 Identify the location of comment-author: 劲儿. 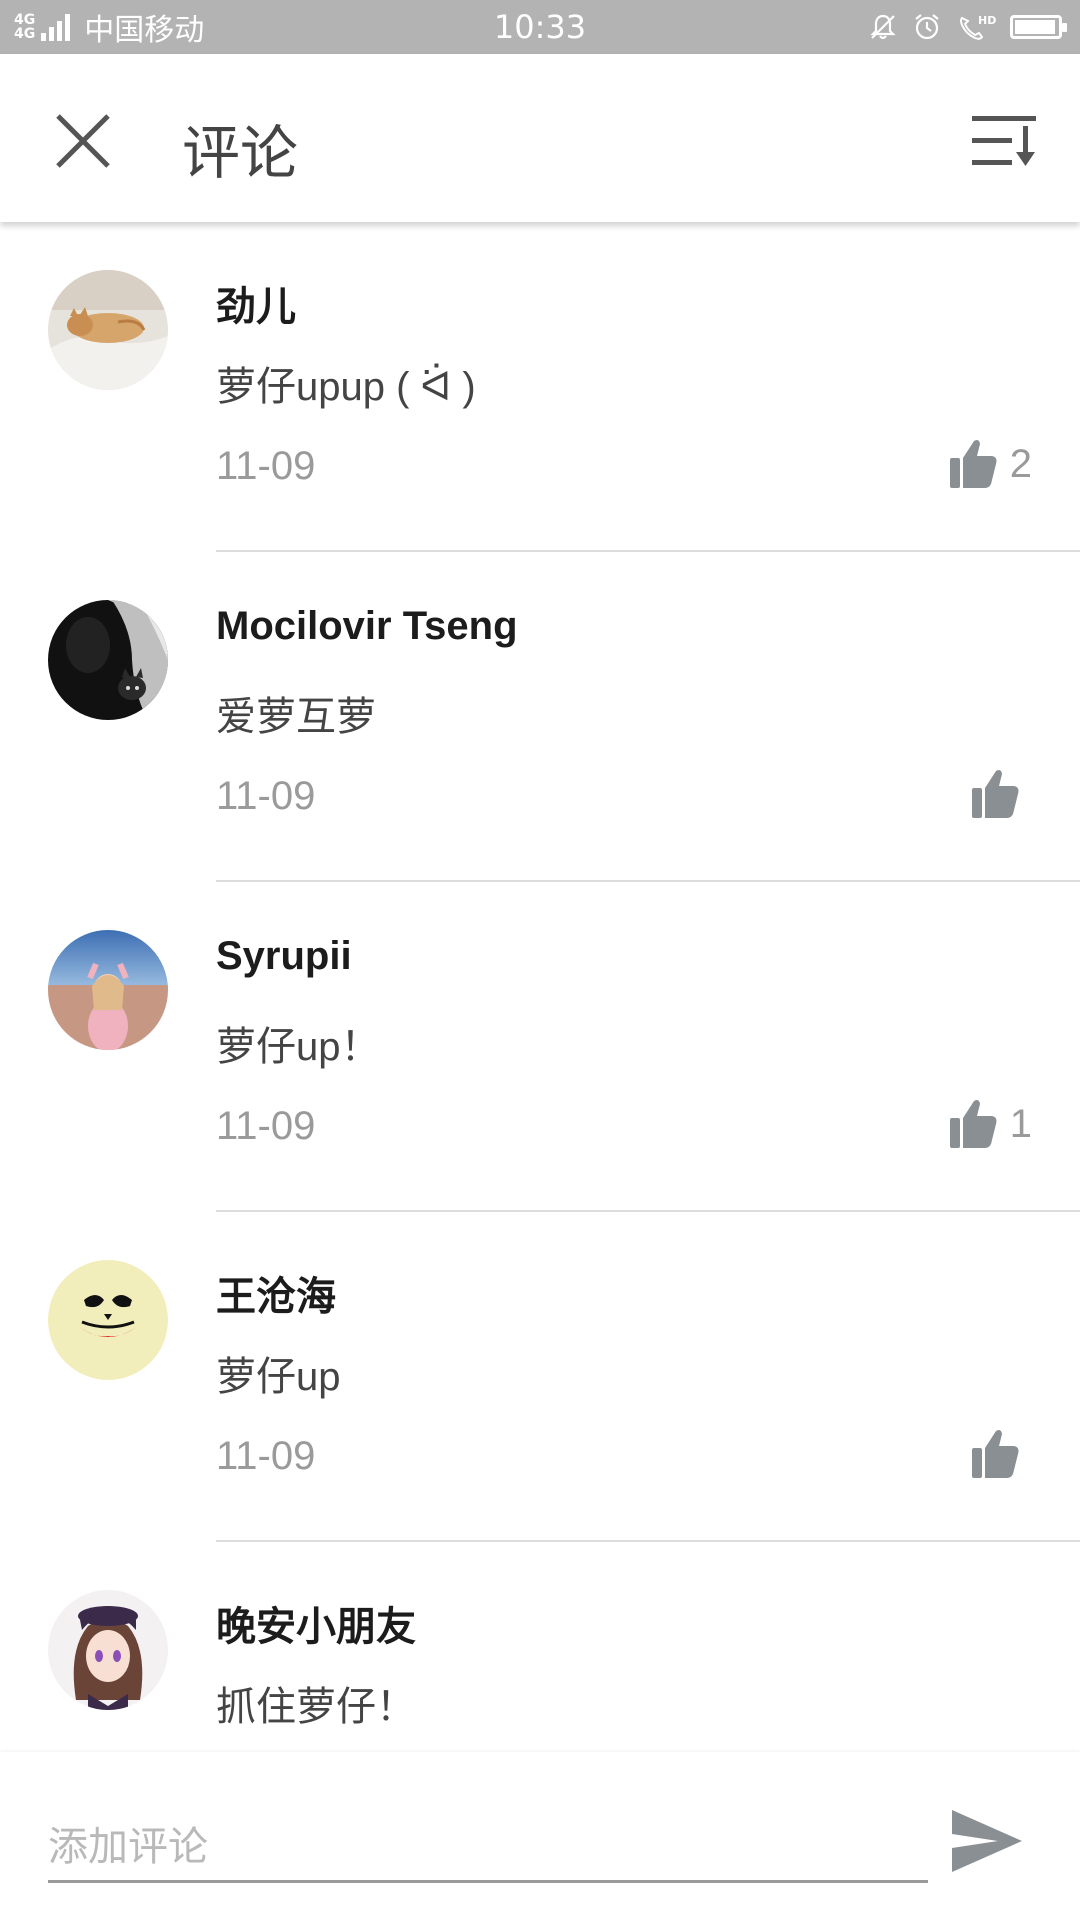
(256, 303).